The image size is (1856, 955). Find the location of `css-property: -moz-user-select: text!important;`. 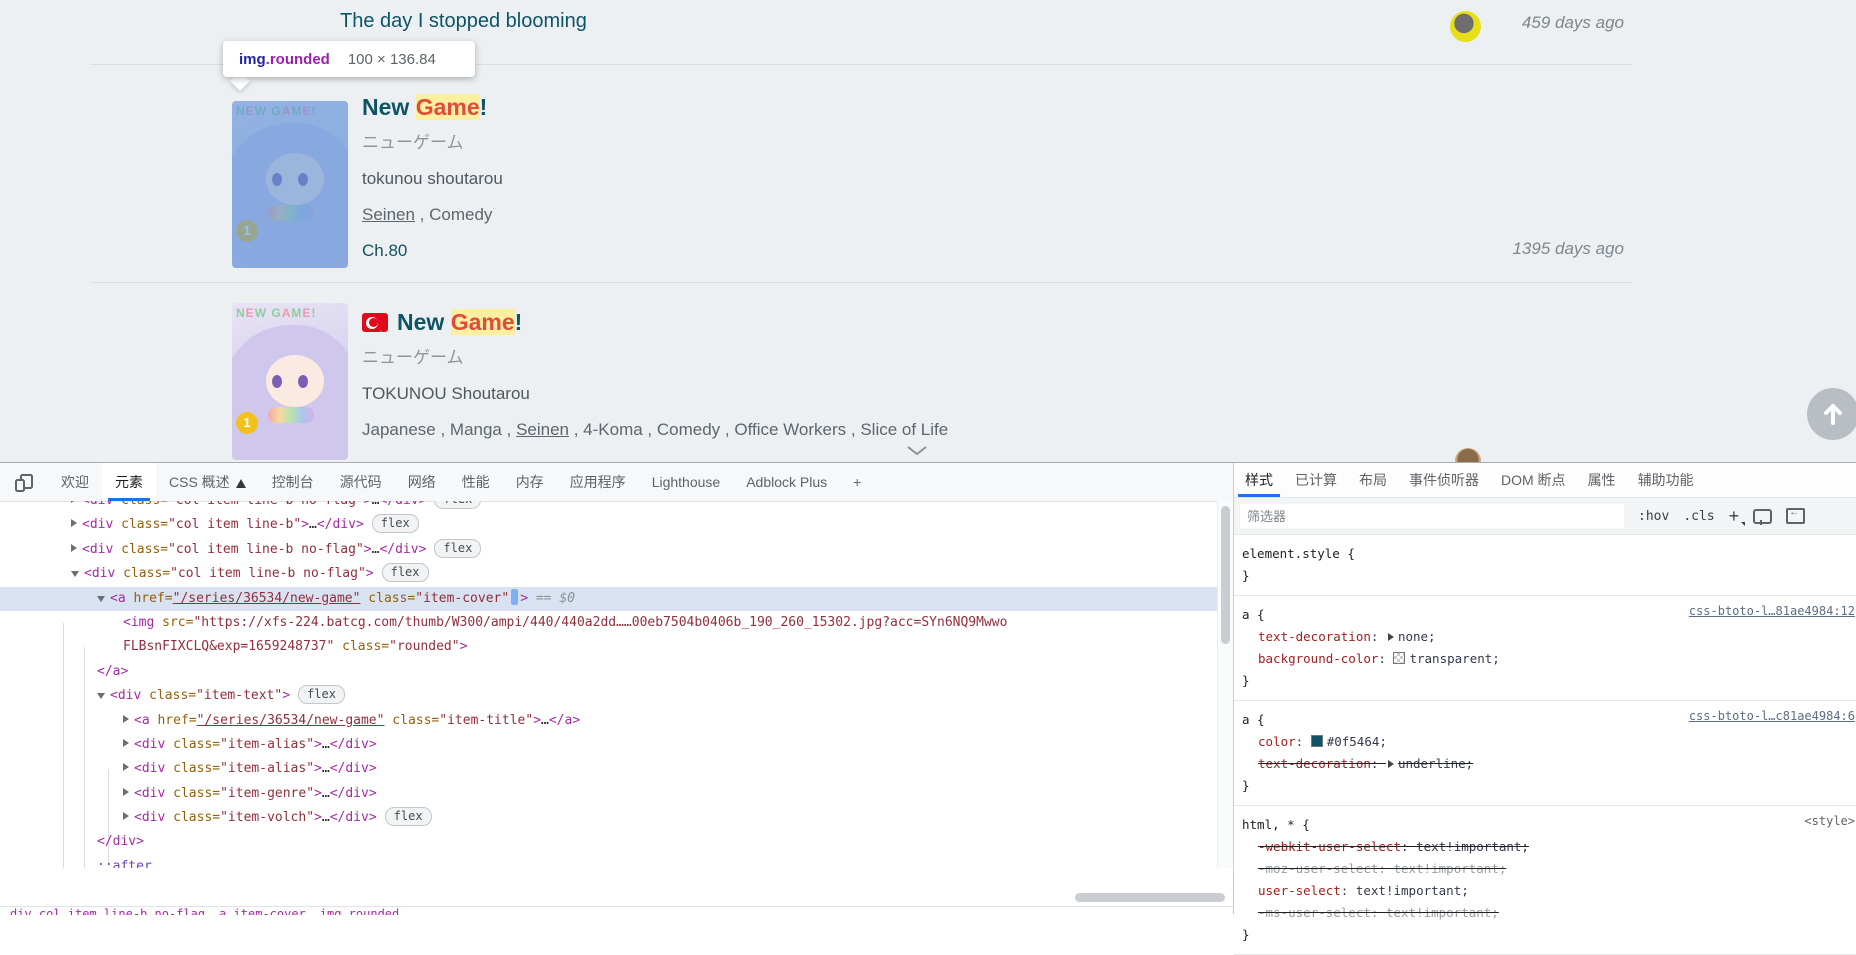

css-property: -moz-user-select: text!important; is located at coordinates (1549, 869).